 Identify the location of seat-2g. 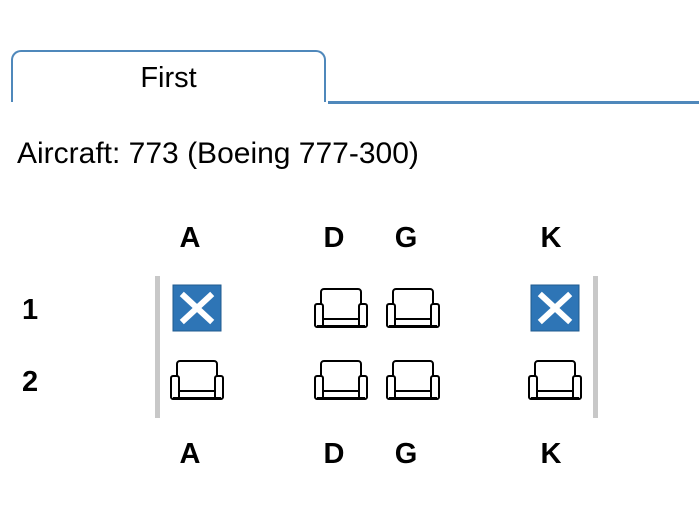
(413, 380).